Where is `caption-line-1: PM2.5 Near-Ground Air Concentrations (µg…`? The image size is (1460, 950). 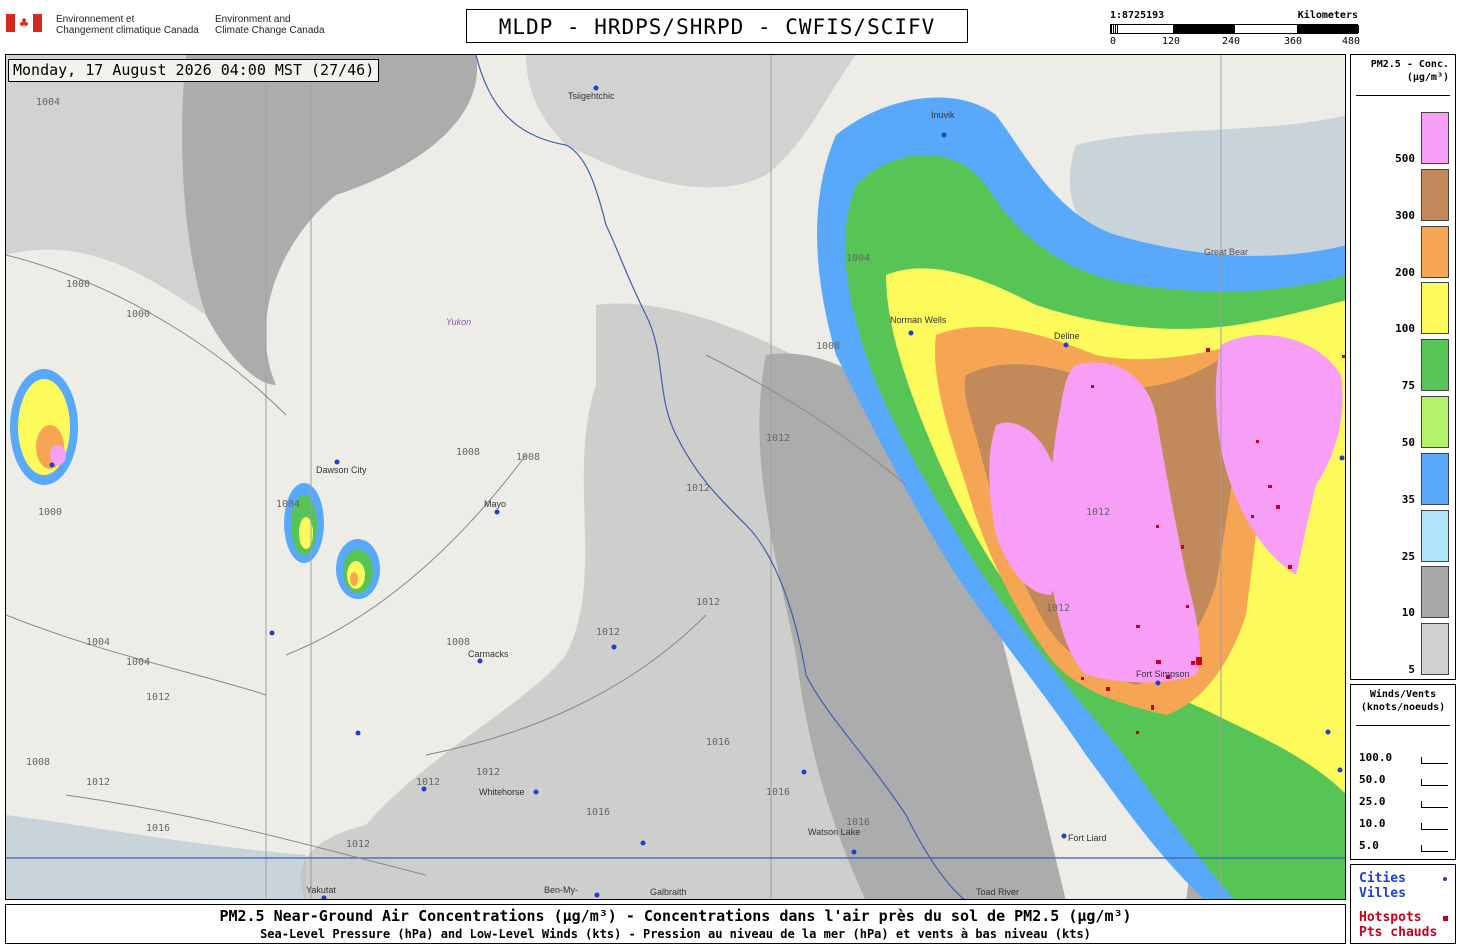
caption-line-1: PM2.5 Near-Ground Air Concentrations (µg… is located at coordinates (675, 916).